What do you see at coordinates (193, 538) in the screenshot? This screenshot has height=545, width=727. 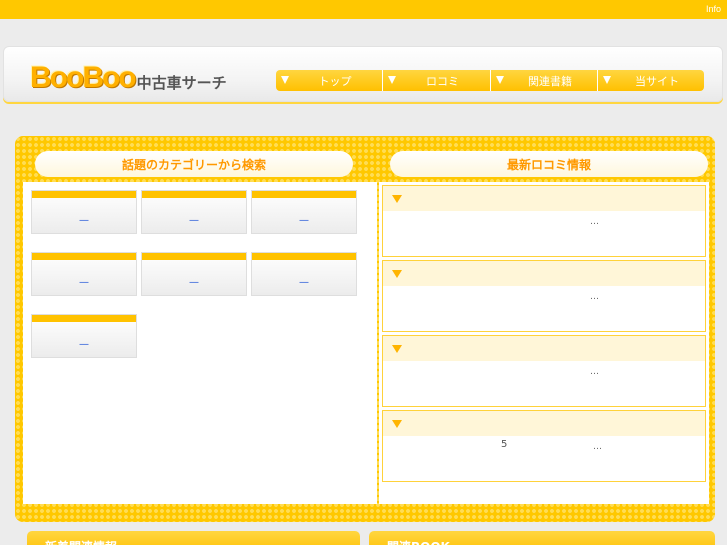 I see `new-info-section-title: 新着関連情報` at bounding box center [193, 538].